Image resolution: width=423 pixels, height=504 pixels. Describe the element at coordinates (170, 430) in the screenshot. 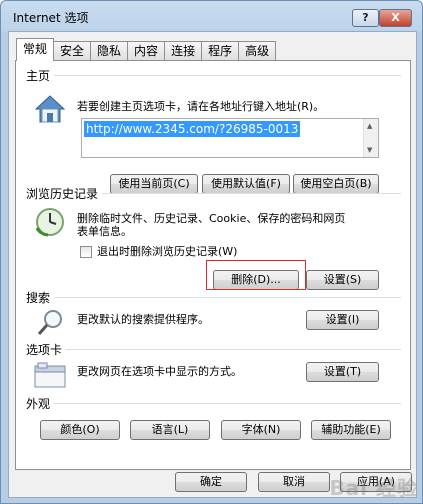

I see `languages-button: 语言(L)` at that location.